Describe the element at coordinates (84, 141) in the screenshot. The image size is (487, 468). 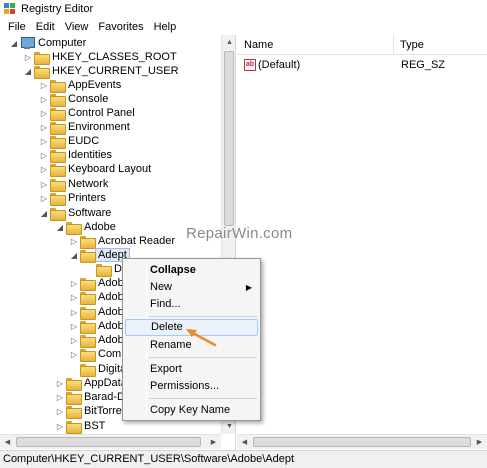
I see `tree-node-label: EUDC` at that location.